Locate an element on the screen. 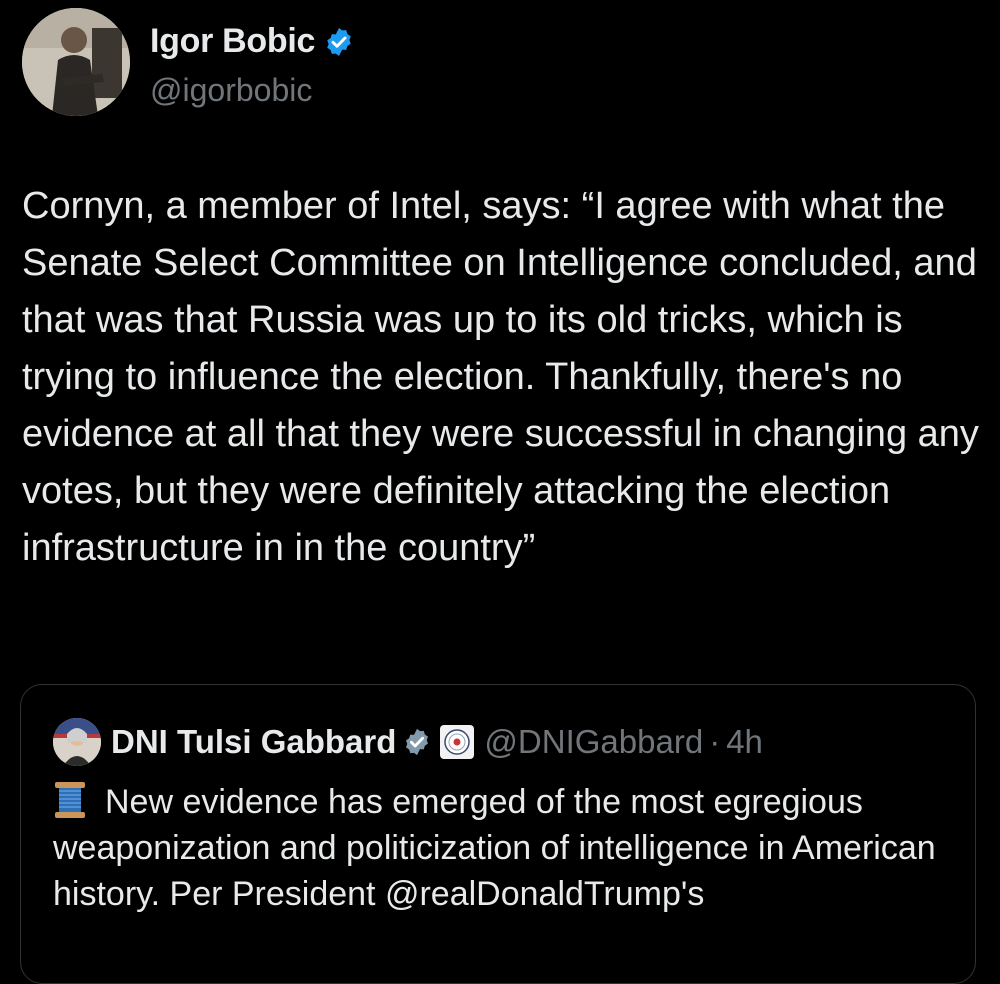 The width and height of the screenshot is (1000, 984). quoted-author-handle: @DNIGabbard is located at coordinates (593, 742).